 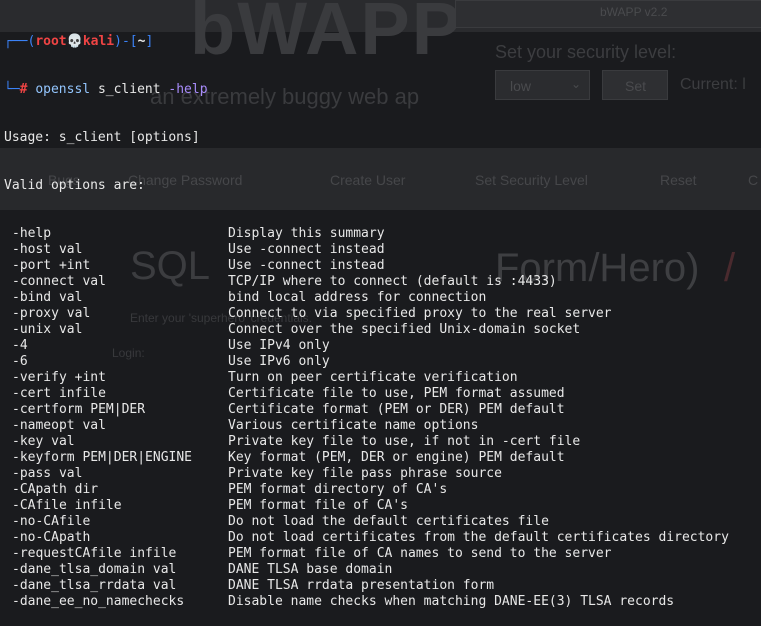 What do you see at coordinates (32, 233) in the screenshot?
I see `option-flag: -help` at bounding box center [32, 233].